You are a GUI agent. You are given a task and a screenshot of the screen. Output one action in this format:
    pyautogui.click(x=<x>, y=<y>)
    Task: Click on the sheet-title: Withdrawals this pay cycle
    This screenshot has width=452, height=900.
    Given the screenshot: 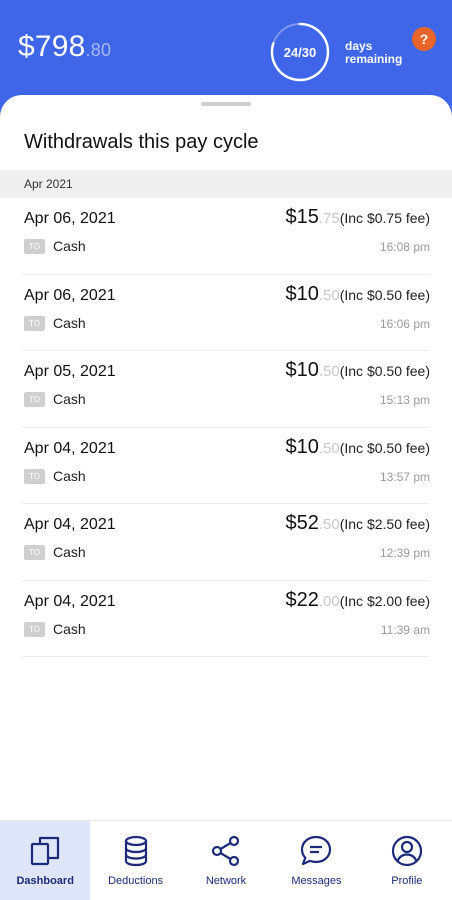 What is the action you would take?
    pyautogui.click(x=141, y=142)
    